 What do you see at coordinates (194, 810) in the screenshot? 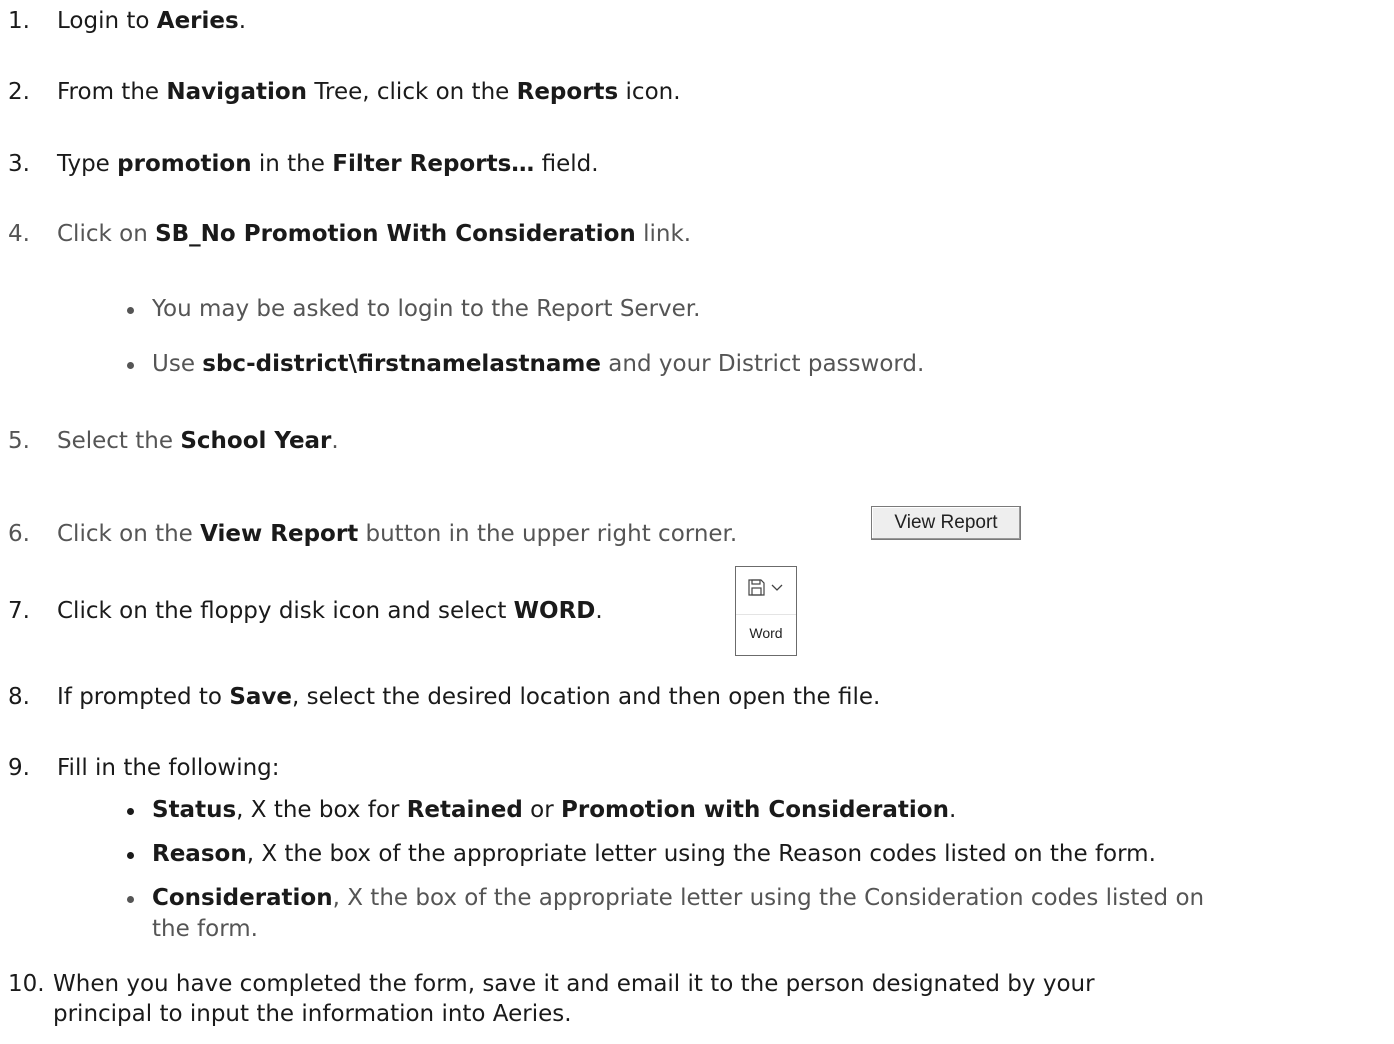
I see `bold-term: Status` at bounding box center [194, 810].